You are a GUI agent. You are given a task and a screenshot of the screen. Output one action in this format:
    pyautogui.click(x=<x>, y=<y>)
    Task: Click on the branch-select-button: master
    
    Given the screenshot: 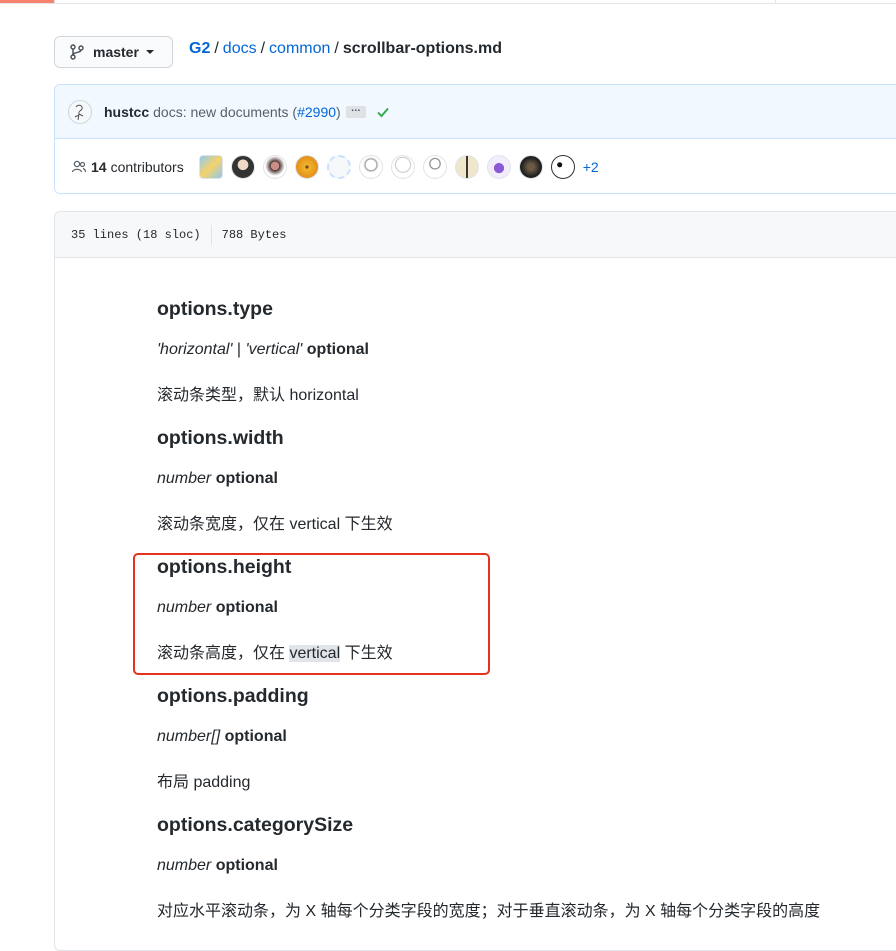 What is the action you would take?
    pyautogui.click(x=113, y=52)
    